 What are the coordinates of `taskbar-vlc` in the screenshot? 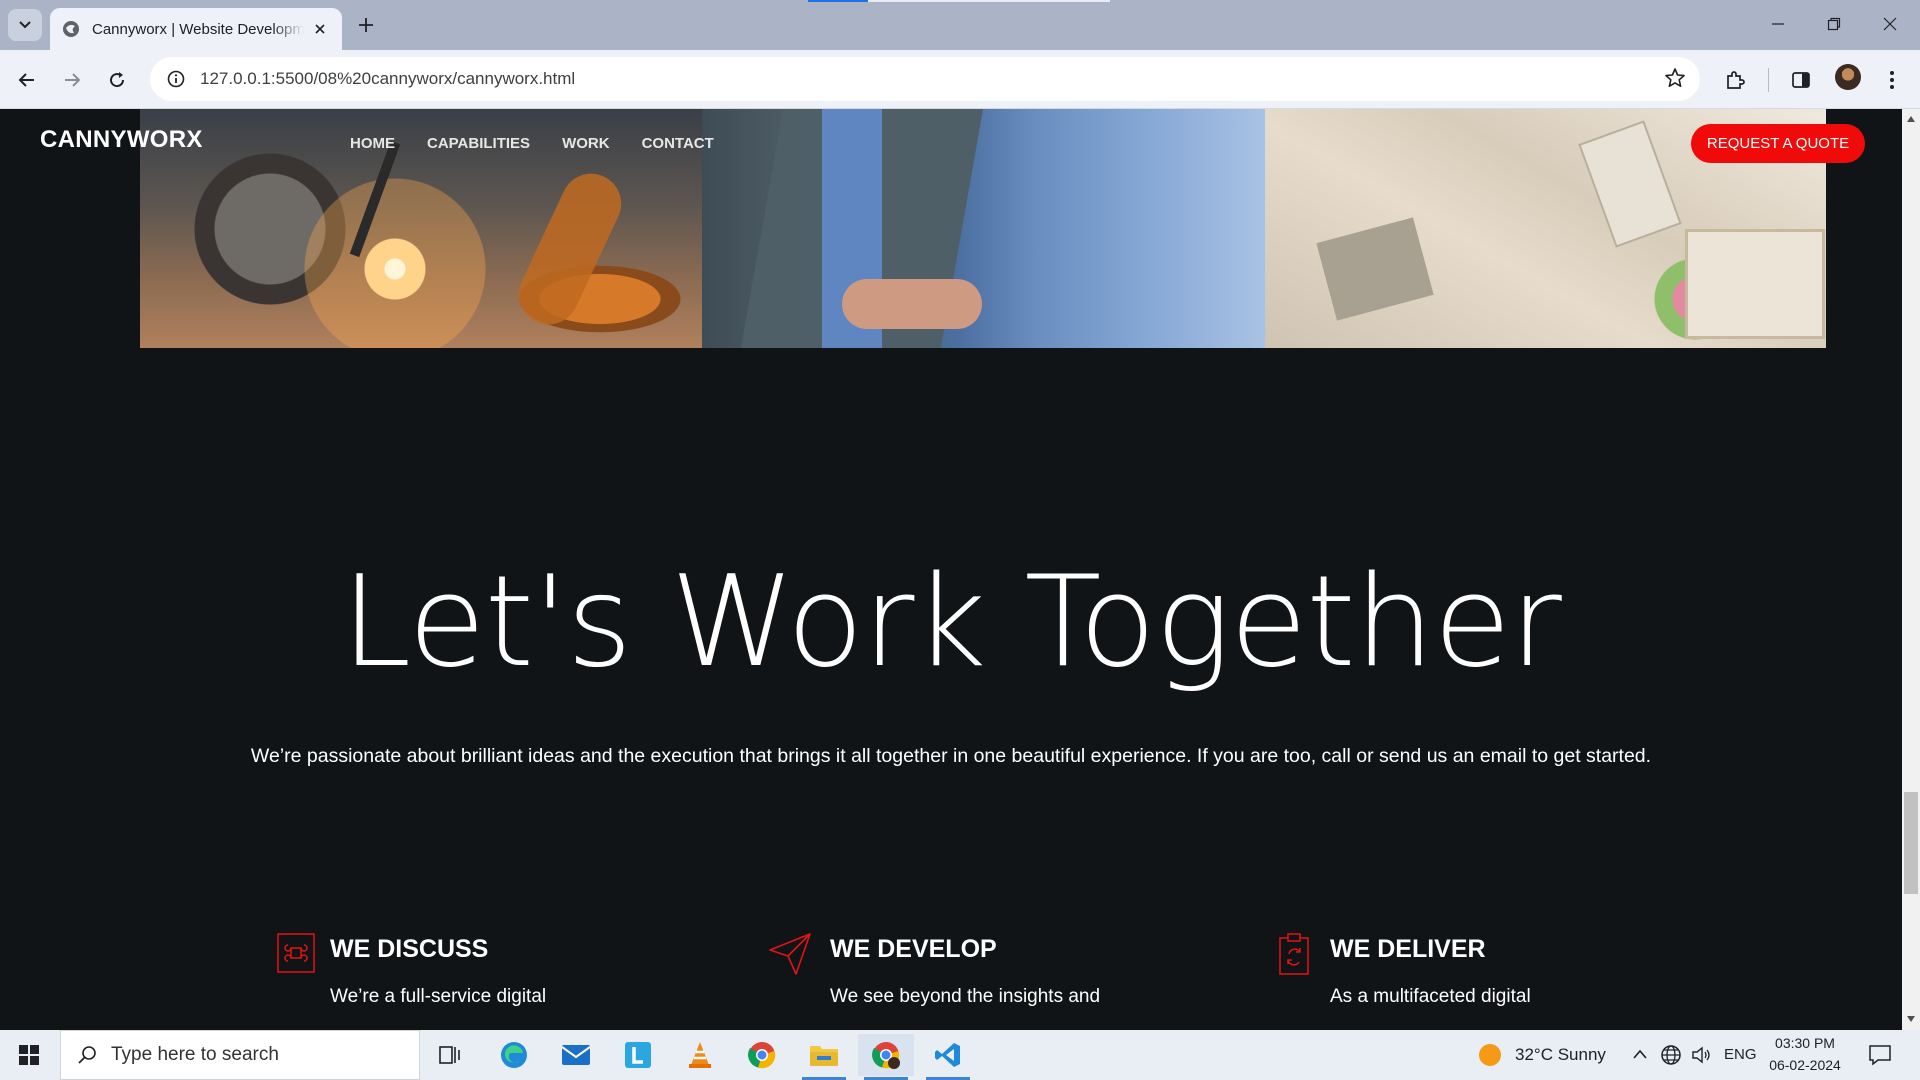 It's located at (700, 1055).